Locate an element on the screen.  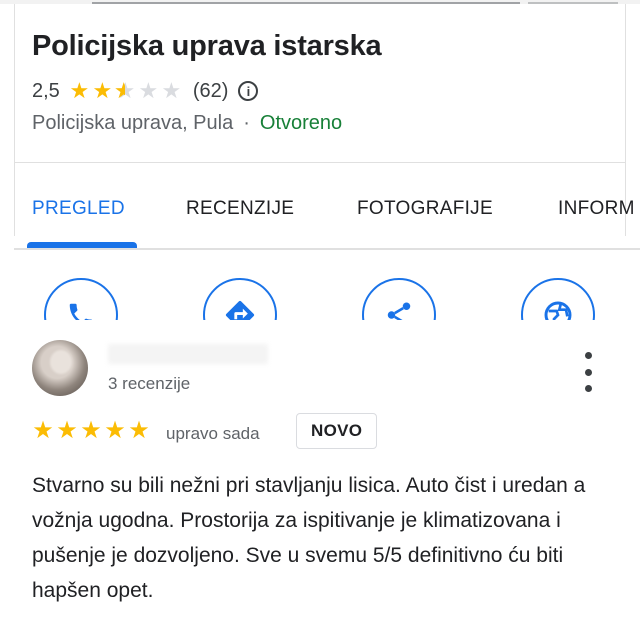
info-icon: i is located at coordinates (248, 91).